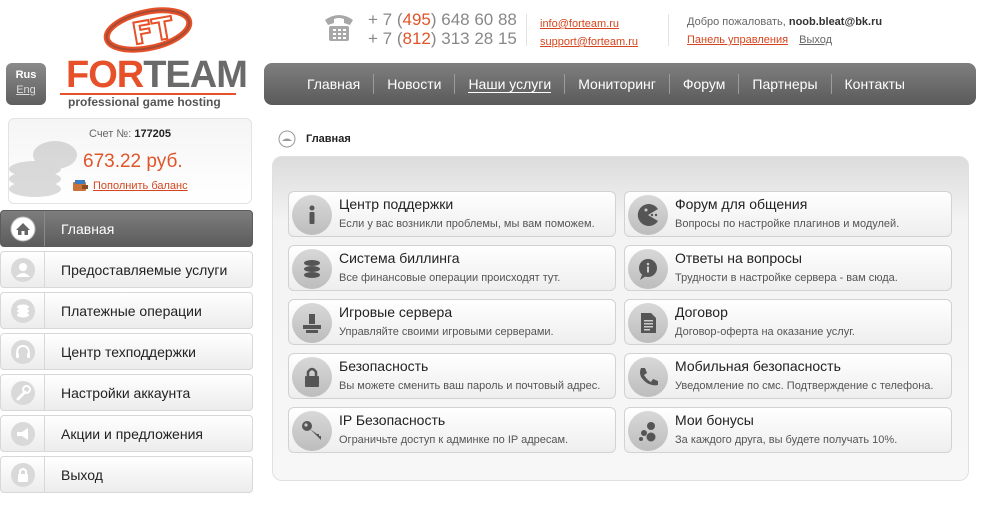 The width and height of the screenshot is (989, 518). Describe the element at coordinates (384, 366) in the screenshot. I see `card-title: Безопасность` at that location.